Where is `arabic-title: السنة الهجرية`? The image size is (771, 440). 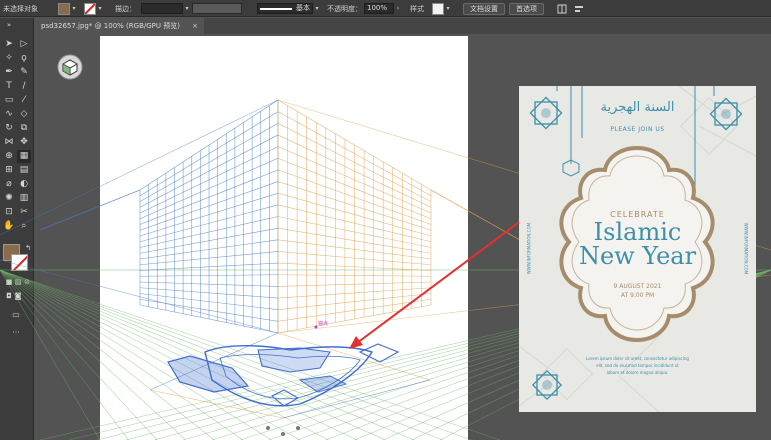
arabic-title: السنة الهجرية is located at coordinates (637, 107).